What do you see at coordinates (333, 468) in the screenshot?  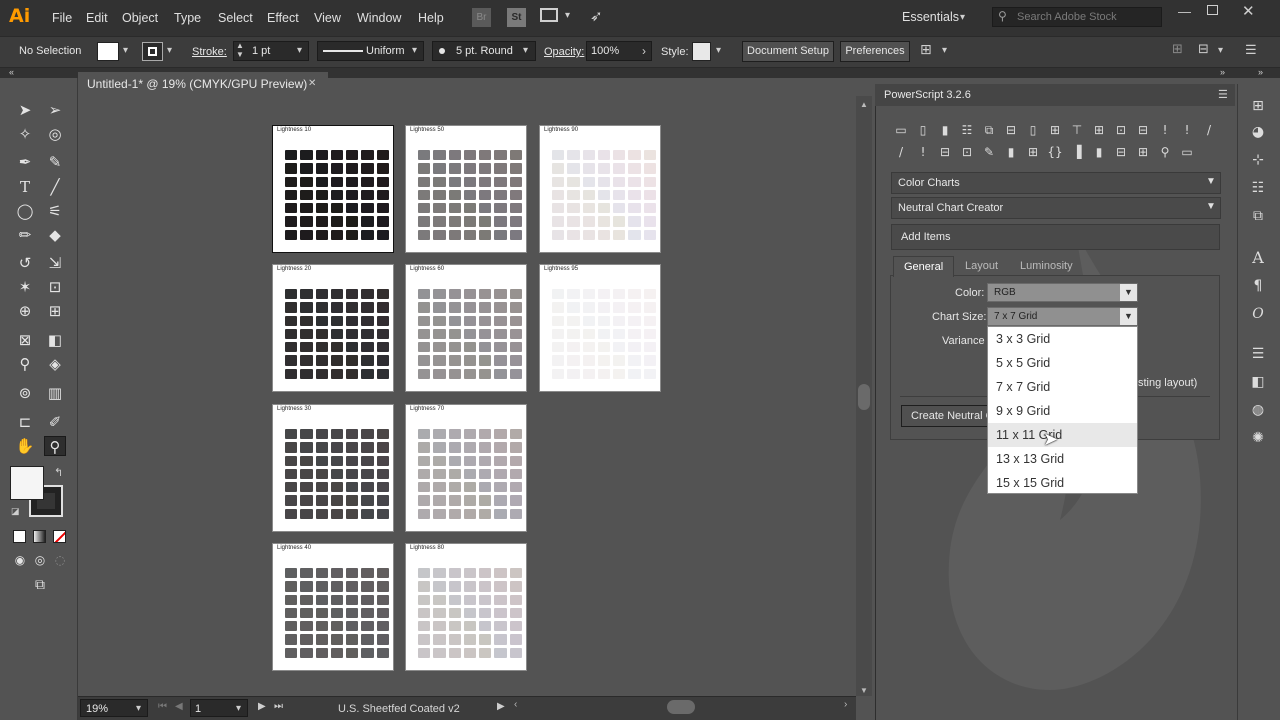 I see `artboard: Lightness 30` at bounding box center [333, 468].